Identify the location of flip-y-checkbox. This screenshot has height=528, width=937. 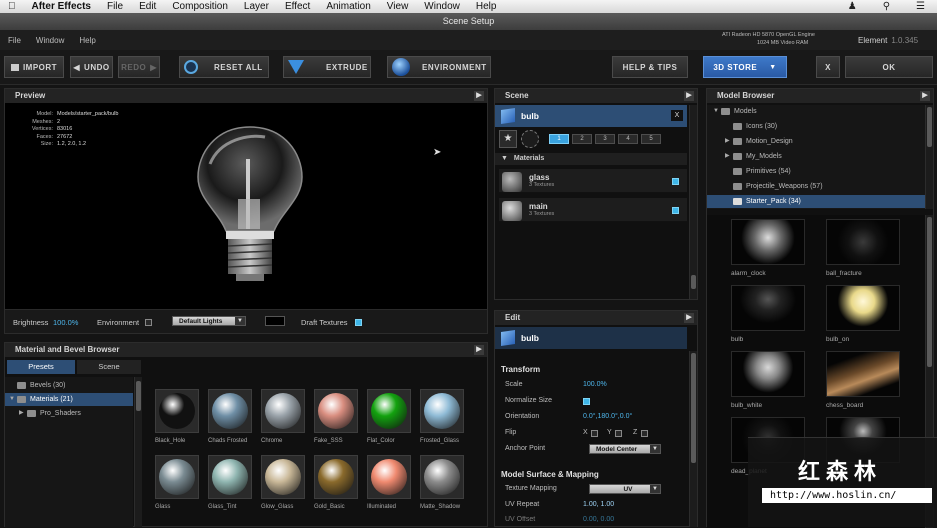
(618, 433).